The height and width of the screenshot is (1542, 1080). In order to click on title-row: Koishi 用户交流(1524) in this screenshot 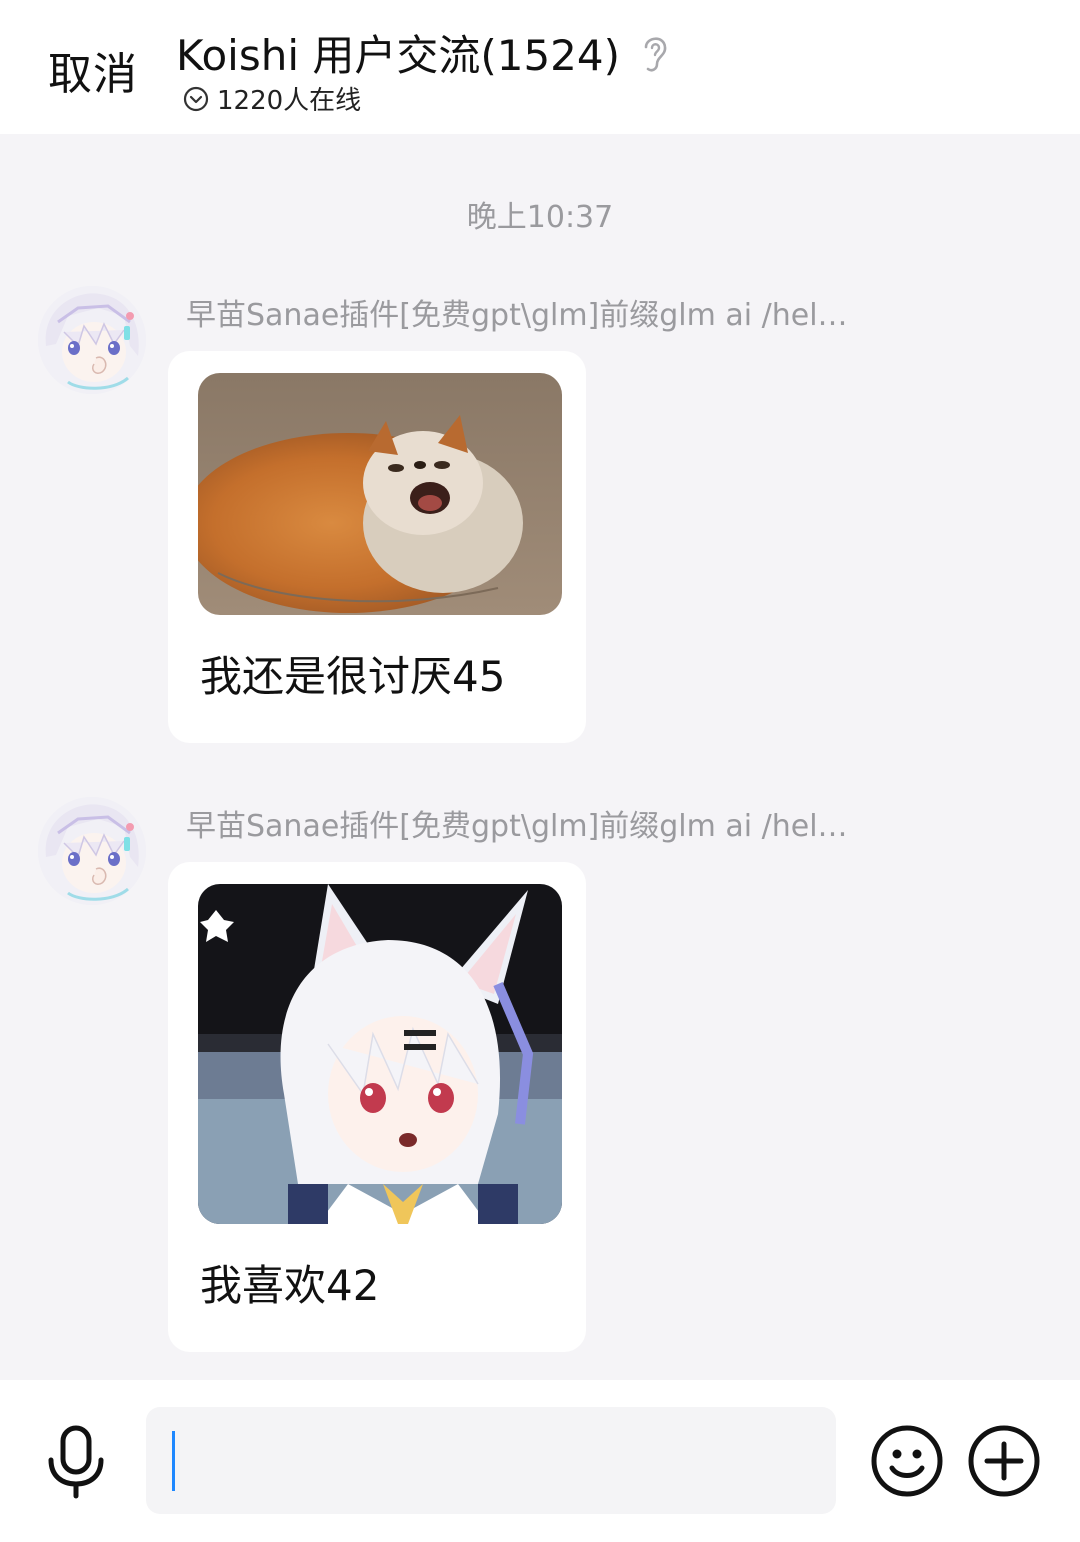, I will do `click(424, 52)`.